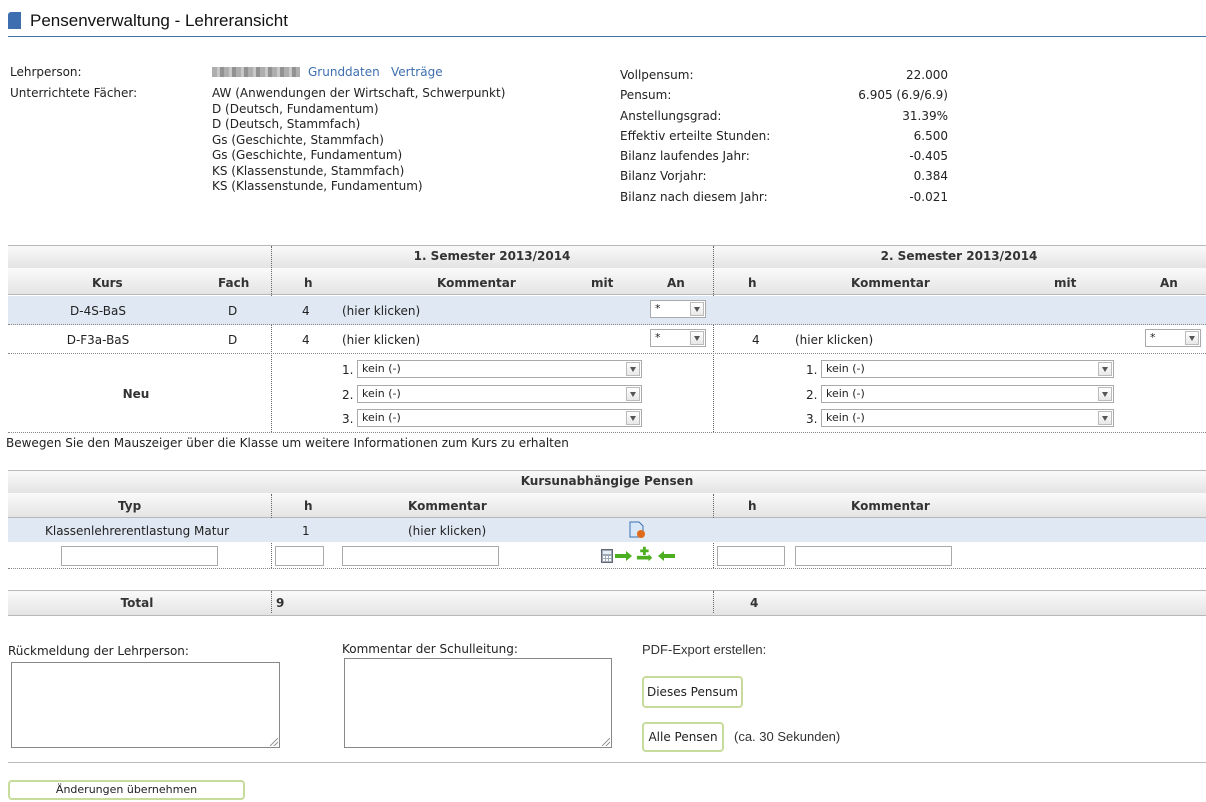  Describe the element at coordinates (685, 156) in the screenshot. I see `stat-label: Bilanz laufendes Jahr:` at that location.